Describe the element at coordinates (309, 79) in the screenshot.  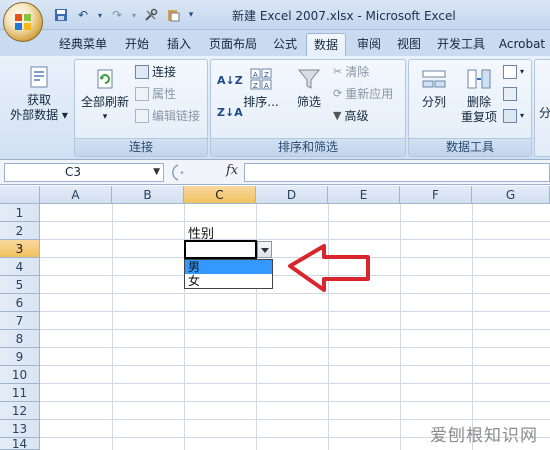
I see `filter-funnel-icon` at that location.